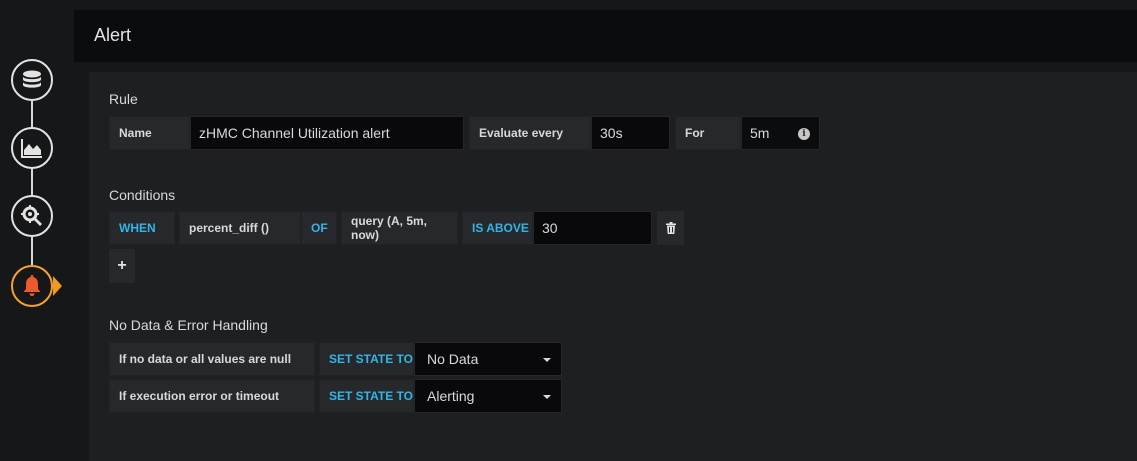 The width and height of the screenshot is (1137, 461). I want to click on panel-header: Alert, so click(605, 36).